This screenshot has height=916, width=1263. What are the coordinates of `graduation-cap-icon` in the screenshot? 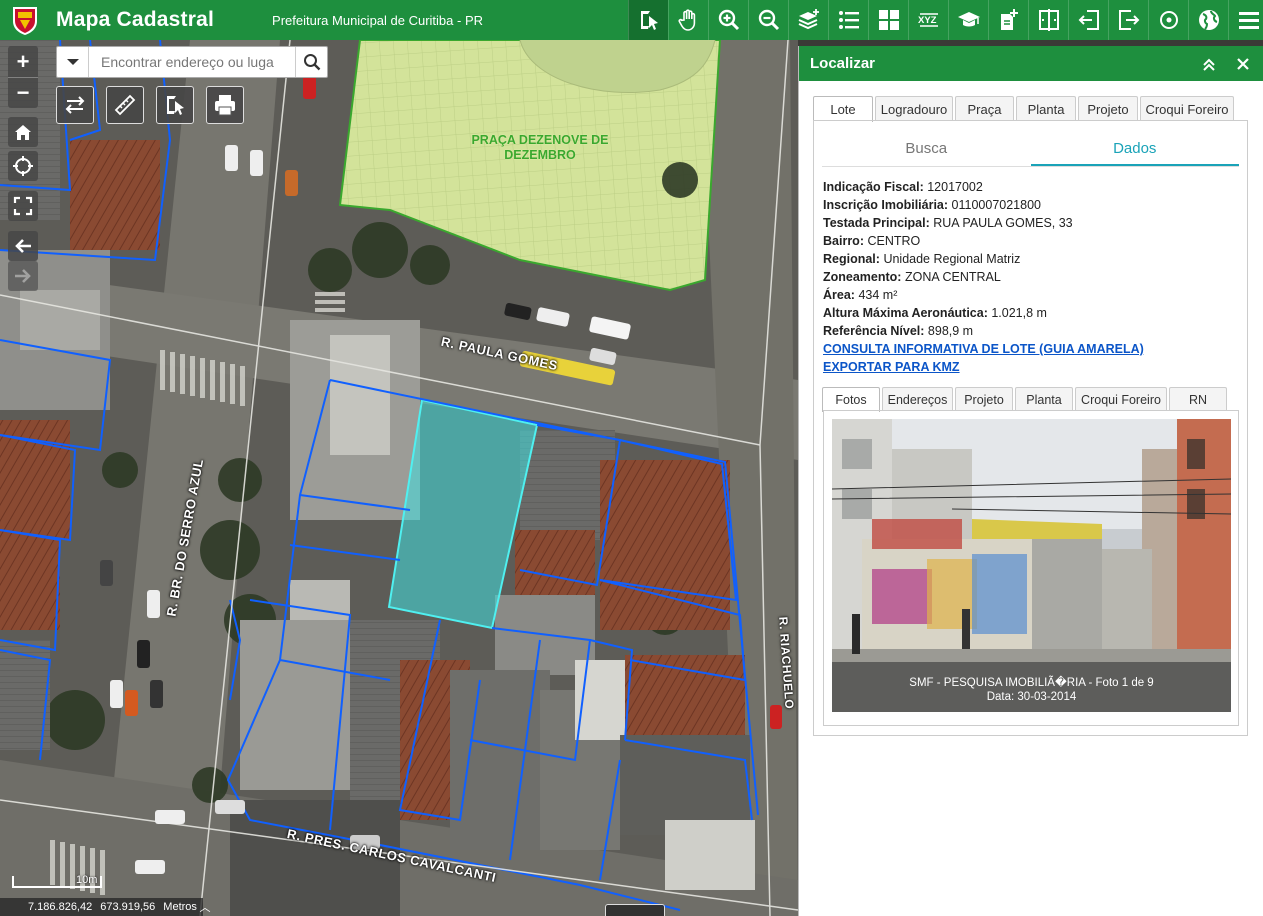 It's located at (968, 20).